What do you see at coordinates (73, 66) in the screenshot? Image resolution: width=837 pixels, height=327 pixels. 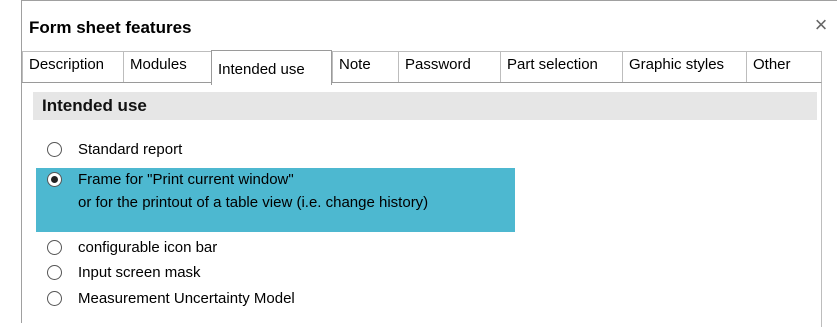 I see `tab-description: Description` at bounding box center [73, 66].